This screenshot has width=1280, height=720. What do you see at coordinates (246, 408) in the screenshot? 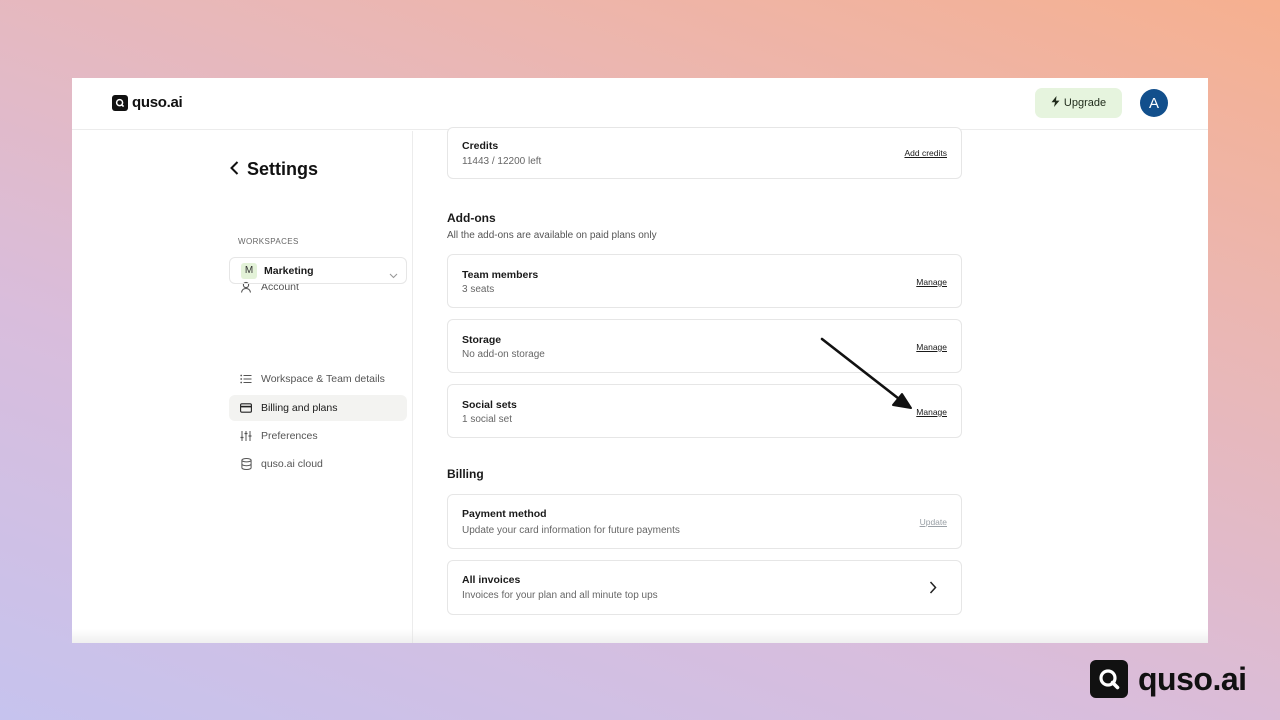
I see `credit-card-icon` at bounding box center [246, 408].